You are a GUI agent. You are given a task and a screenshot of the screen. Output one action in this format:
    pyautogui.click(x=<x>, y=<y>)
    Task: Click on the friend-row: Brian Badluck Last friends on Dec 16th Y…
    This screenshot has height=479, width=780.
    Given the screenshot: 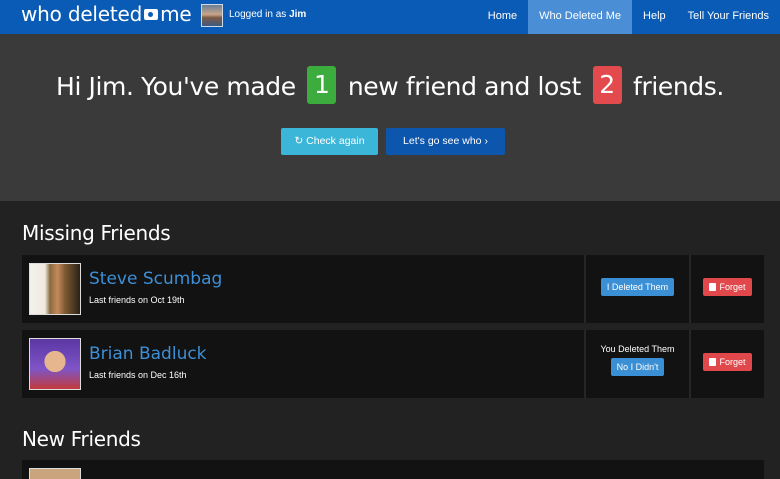 What is the action you would take?
    pyautogui.click(x=393, y=364)
    